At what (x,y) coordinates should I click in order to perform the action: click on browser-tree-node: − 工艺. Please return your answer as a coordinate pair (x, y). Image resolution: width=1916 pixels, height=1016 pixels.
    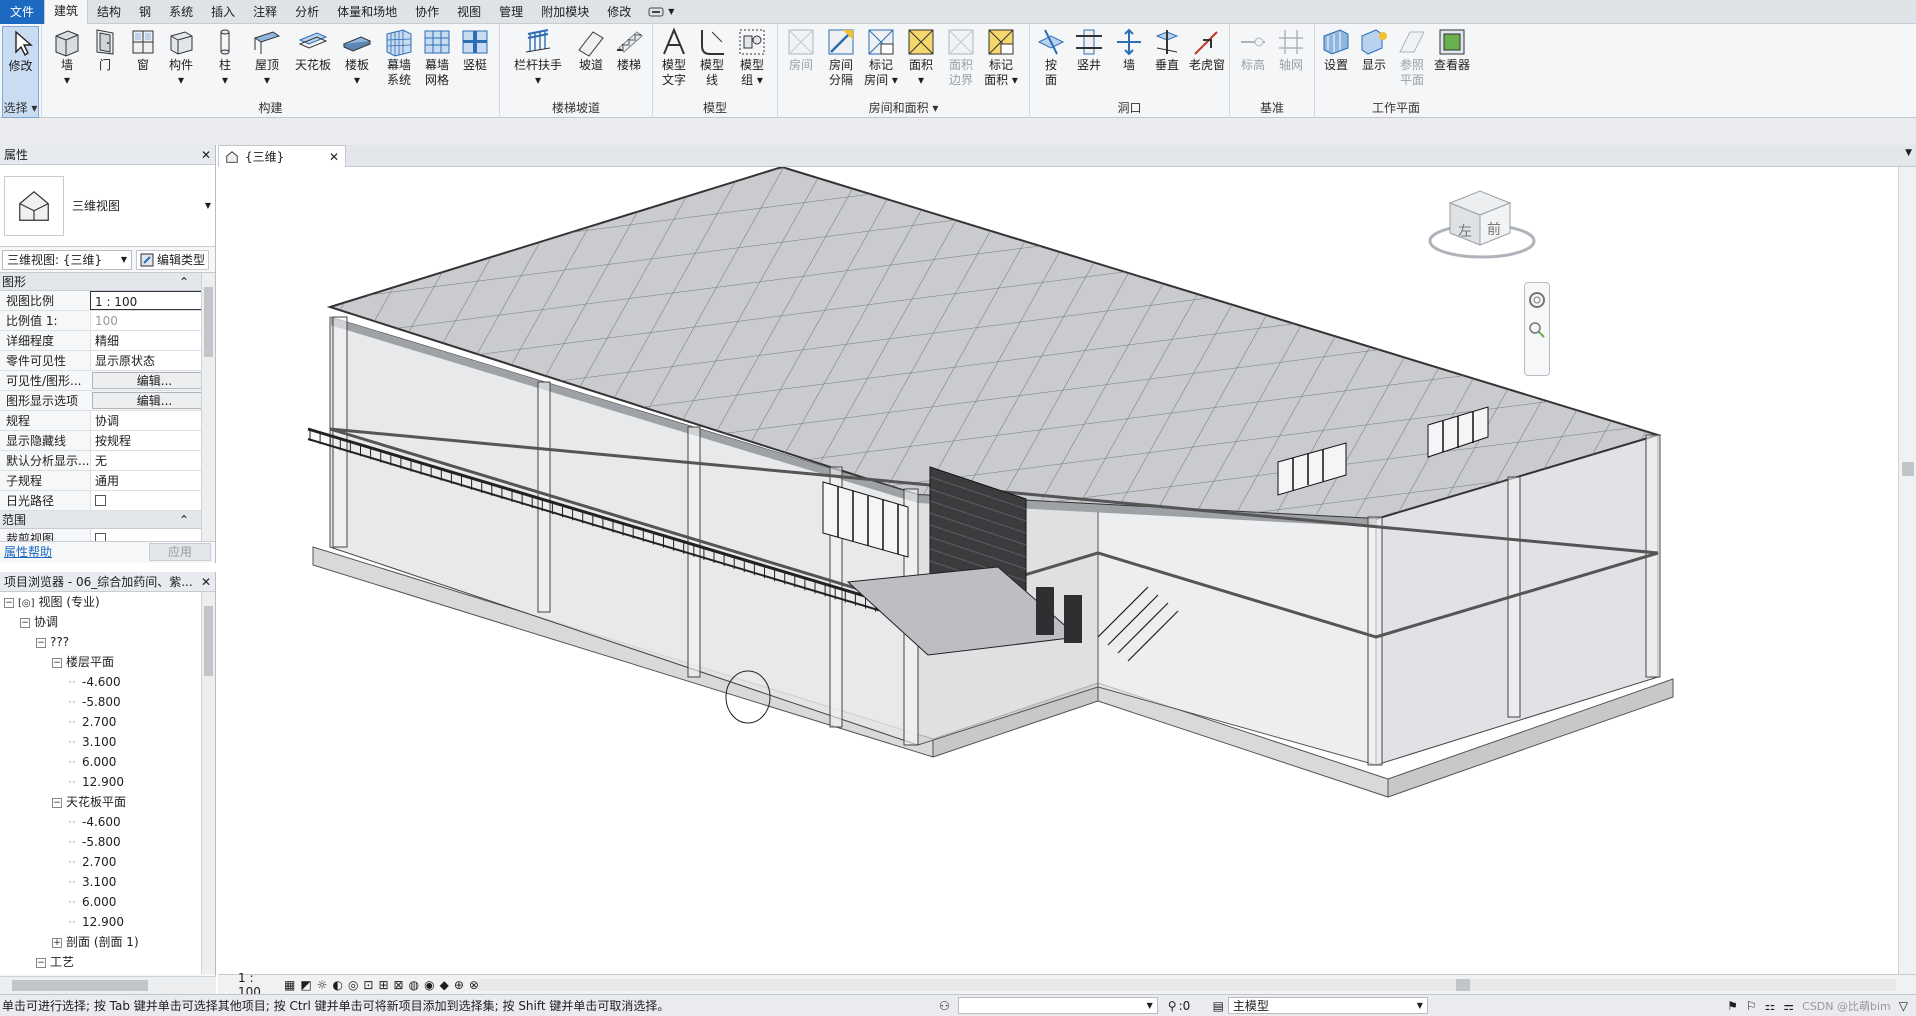
    Looking at the image, I should click on (107, 962).